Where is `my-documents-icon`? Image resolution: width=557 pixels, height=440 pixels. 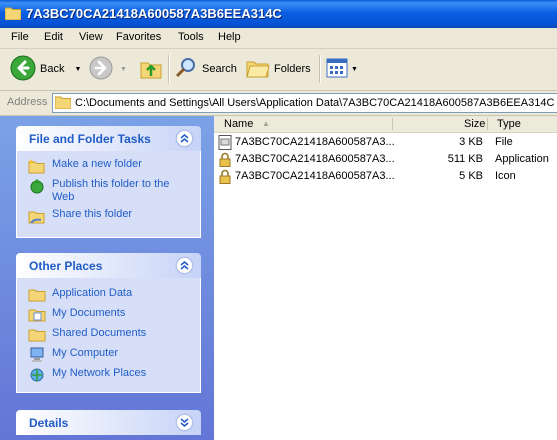
my-documents-icon is located at coordinates (37, 315).